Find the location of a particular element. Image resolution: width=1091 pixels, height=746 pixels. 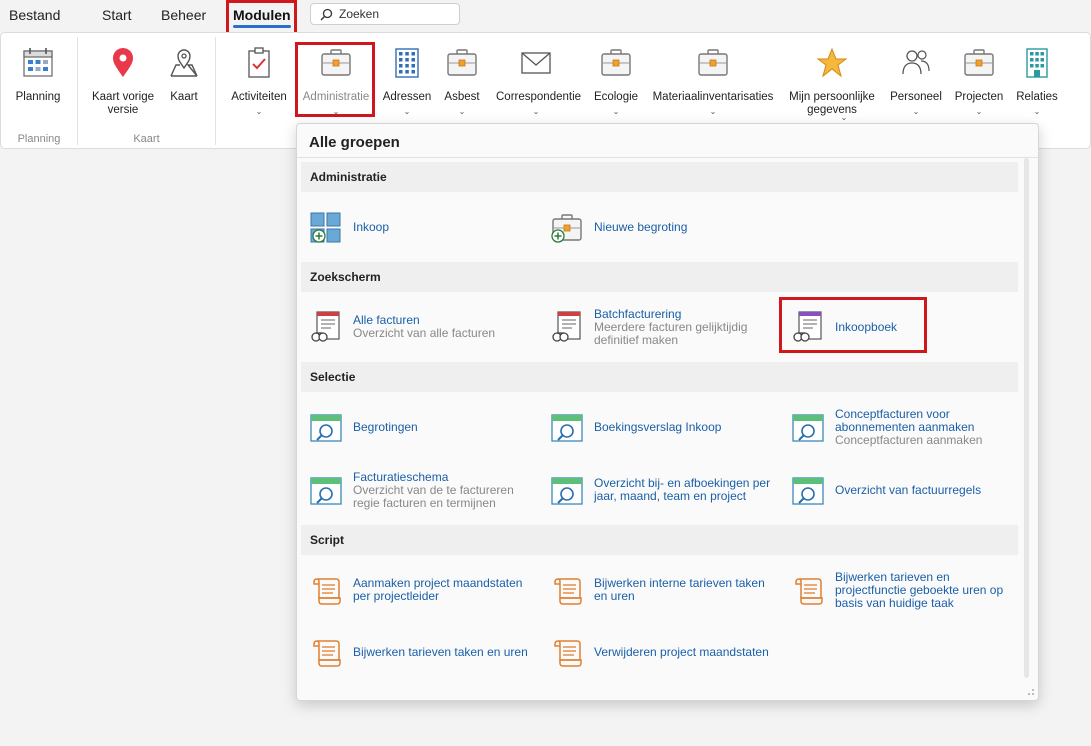

invoice-binoculars-icon is located at coordinates (326, 327).